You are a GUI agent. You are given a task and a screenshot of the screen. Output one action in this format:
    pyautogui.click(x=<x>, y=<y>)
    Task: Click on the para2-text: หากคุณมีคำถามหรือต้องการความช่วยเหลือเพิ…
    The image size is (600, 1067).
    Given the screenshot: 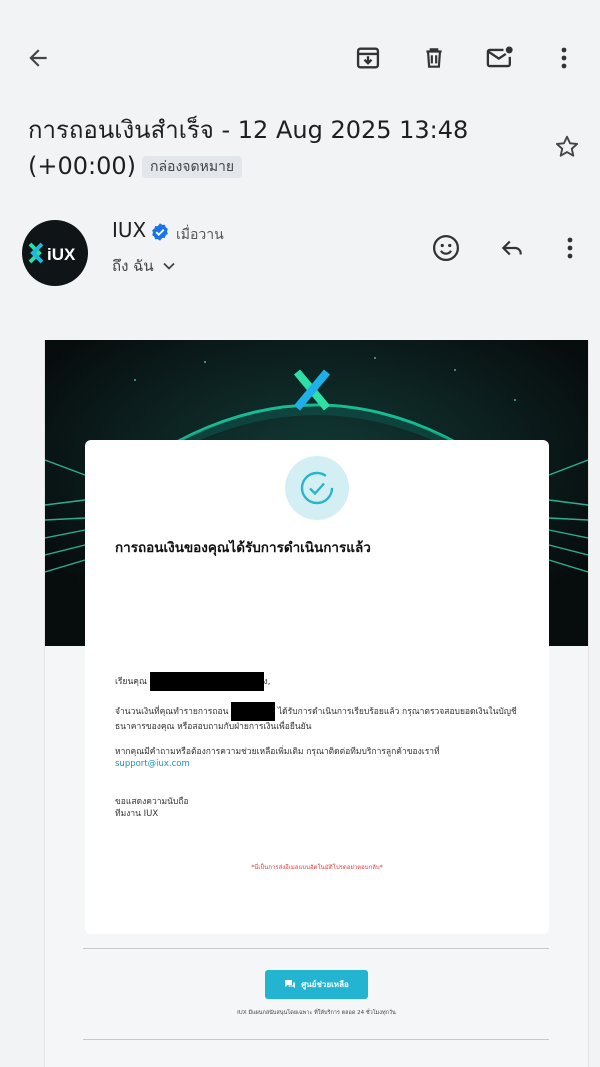 What is the action you would take?
    pyautogui.click(x=277, y=752)
    